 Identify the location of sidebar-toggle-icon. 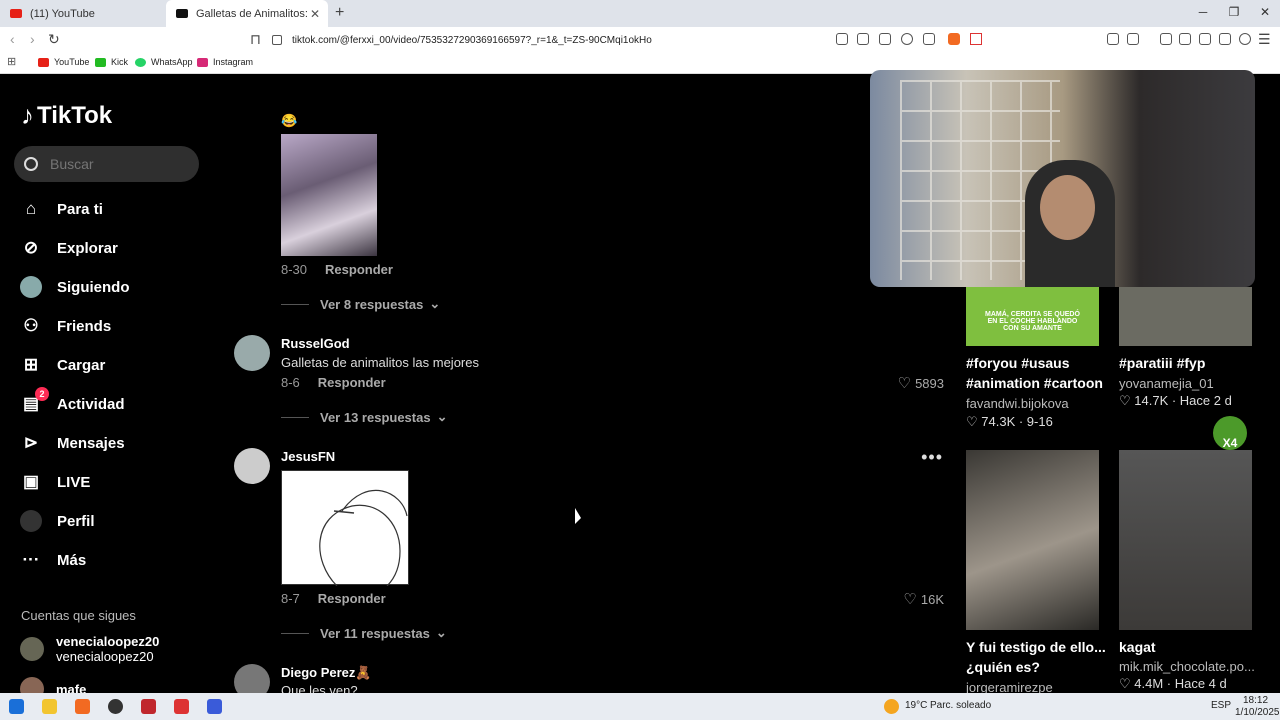
(1185, 39).